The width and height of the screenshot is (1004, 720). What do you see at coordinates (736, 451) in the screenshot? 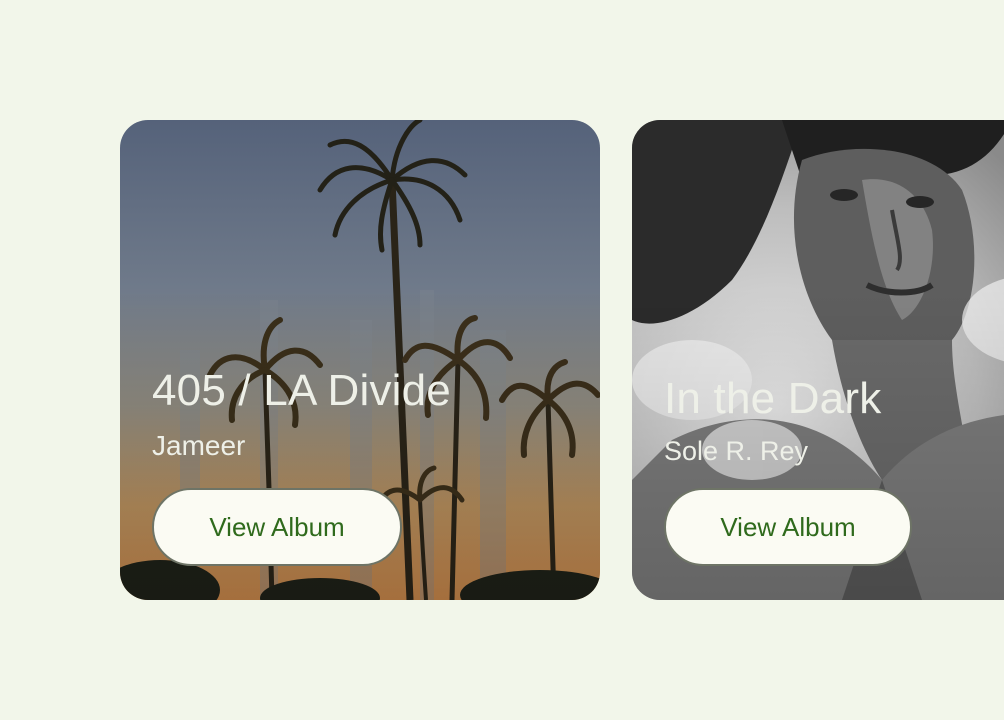
I see `album-artist: Sole R. Rey` at bounding box center [736, 451].